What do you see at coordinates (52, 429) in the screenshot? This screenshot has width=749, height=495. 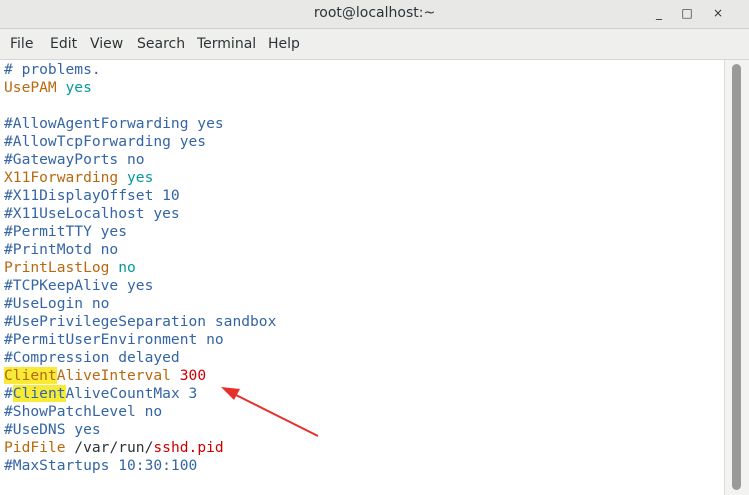 I see `terminal-text-segment: #UseDNS yes` at bounding box center [52, 429].